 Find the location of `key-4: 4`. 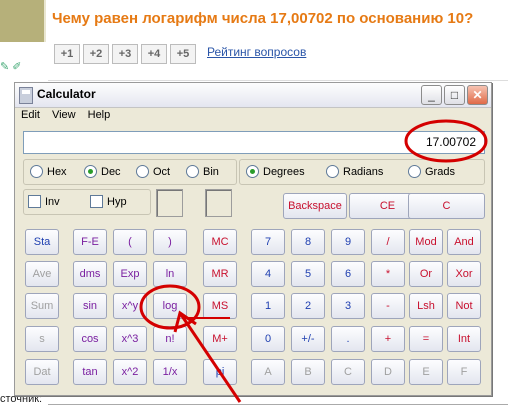

key-4: 4 is located at coordinates (268, 274).